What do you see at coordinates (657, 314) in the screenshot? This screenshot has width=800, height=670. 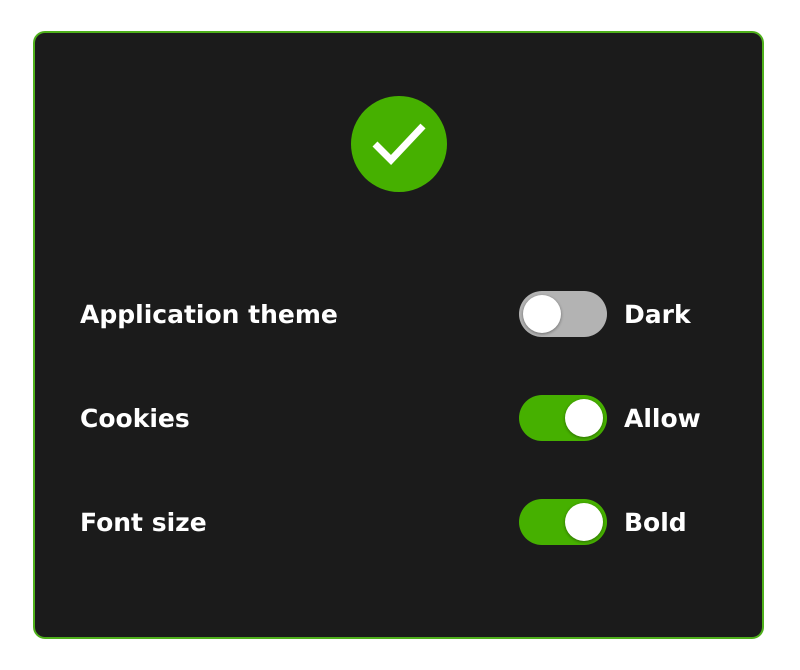 I see `setting-value: Dark` at bounding box center [657, 314].